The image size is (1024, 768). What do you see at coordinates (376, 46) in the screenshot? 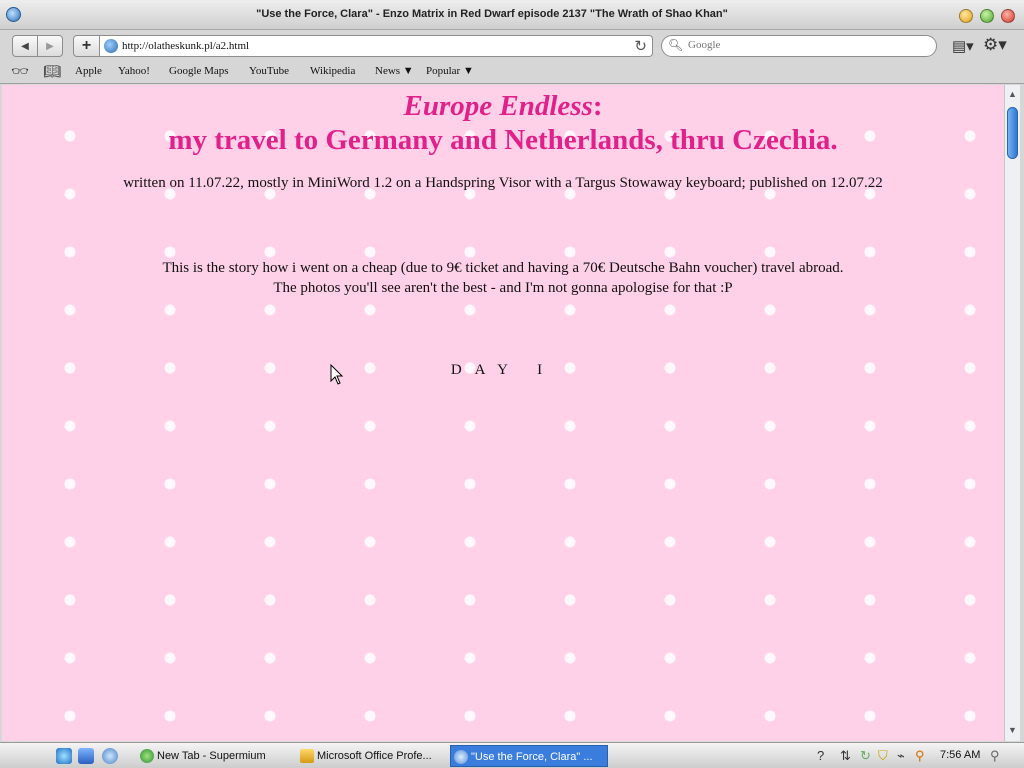
I see `address-bar: http://olatheskunk.pl/a2.html ↻` at bounding box center [376, 46].